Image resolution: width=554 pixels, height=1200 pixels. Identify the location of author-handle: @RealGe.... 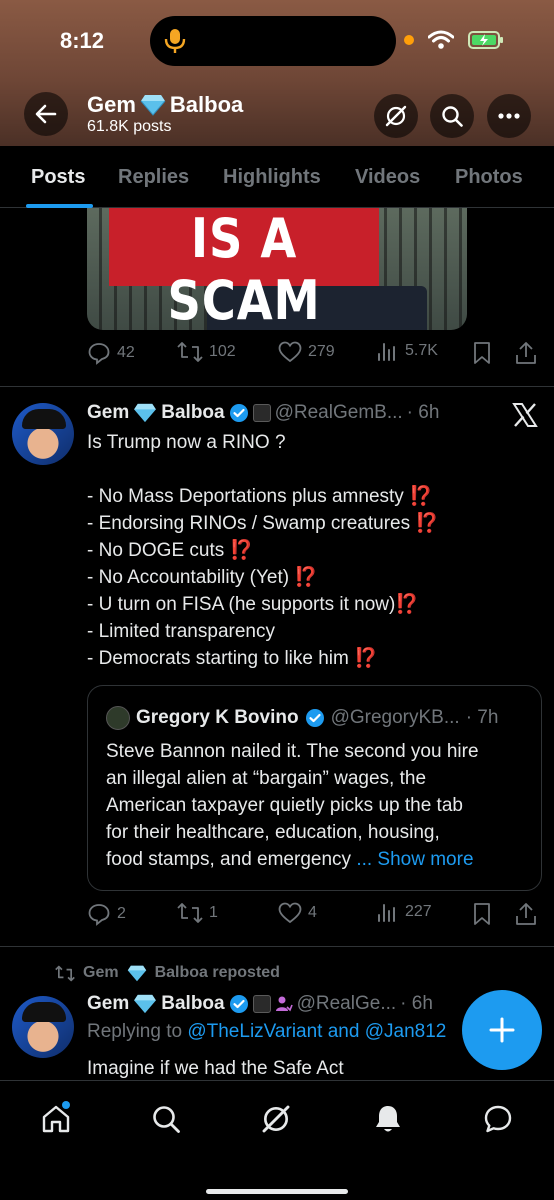
(347, 1004).